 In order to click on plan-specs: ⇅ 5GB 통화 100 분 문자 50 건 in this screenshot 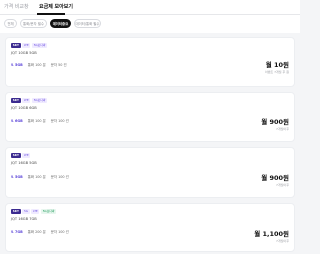, I will do `click(41, 65)`.